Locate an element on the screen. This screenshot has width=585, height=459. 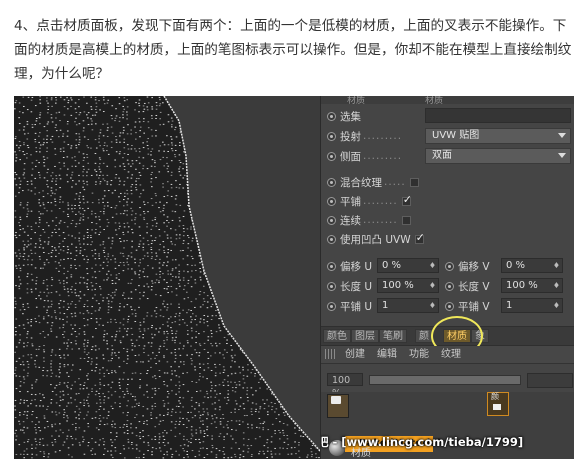
row-length-v: 长度 V is located at coordinates (464, 286).